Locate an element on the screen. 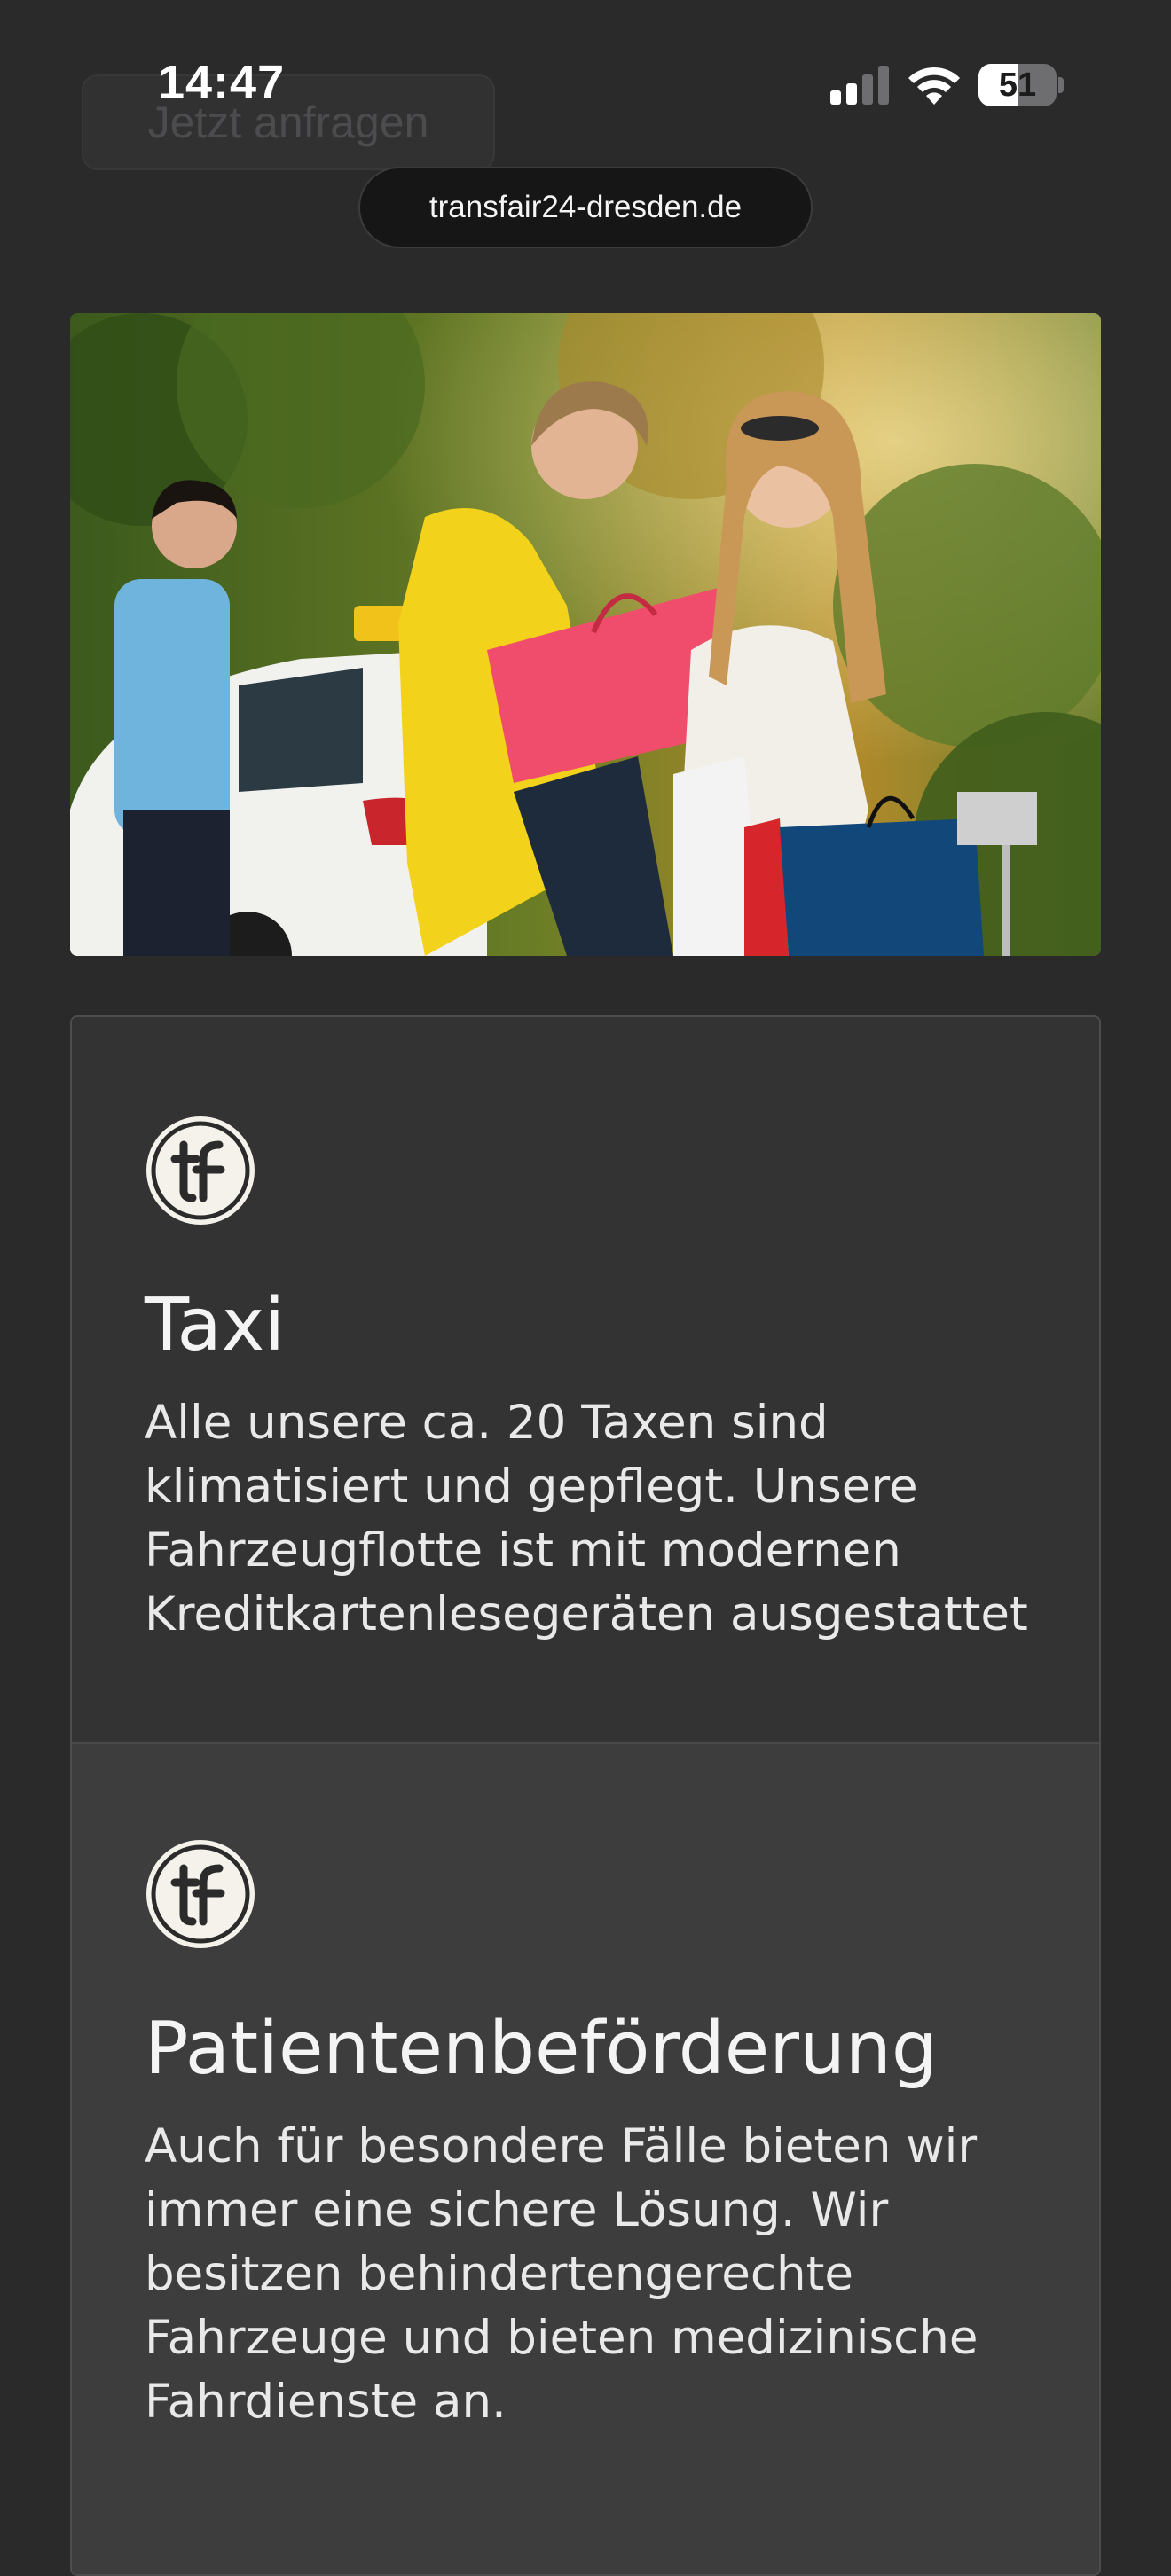 This screenshot has height=2576, width=1171. wifi-icon is located at coordinates (934, 86).